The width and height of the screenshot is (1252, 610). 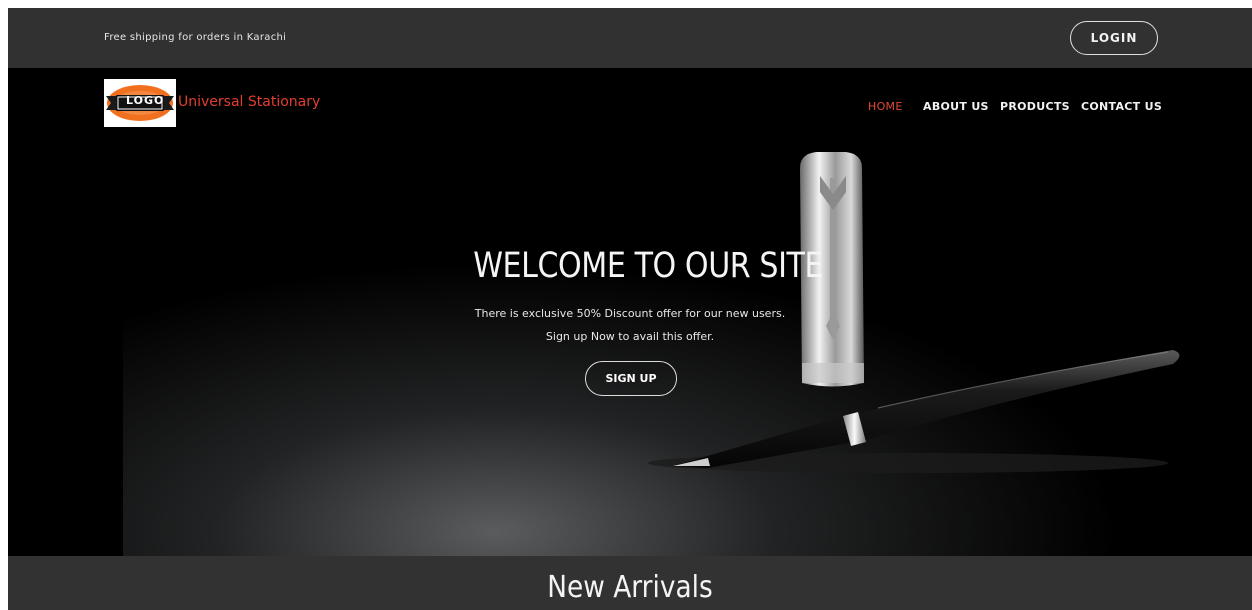 What do you see at coordinates (249, 102) in the screenshot?
I see `brand-name: Universal Stationary` at bounding box center [249, 102].